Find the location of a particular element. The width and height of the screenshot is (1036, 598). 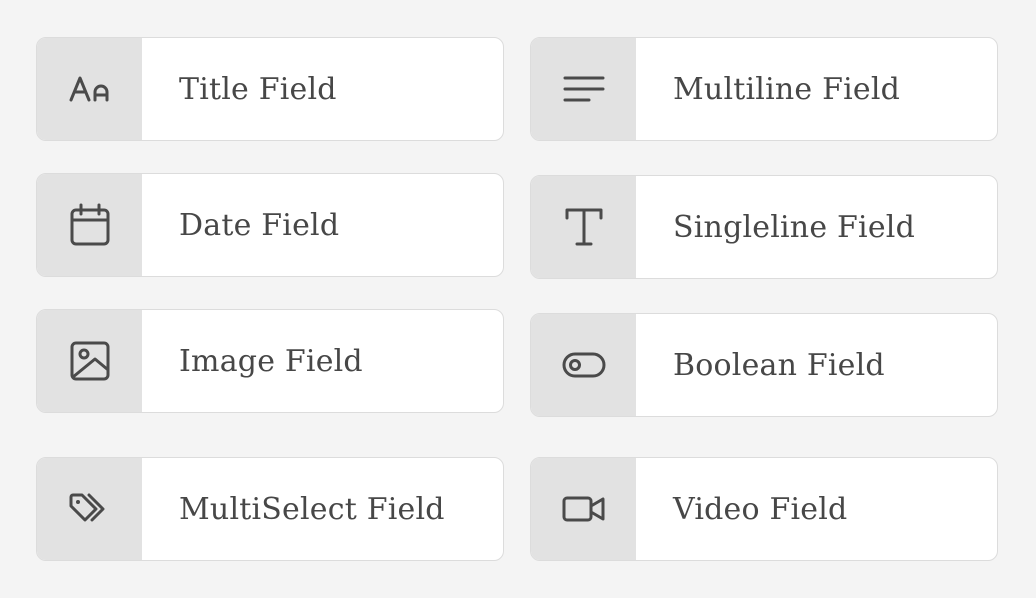

multiline-field-option: Multiline Field is located at coordinates (764, 89).